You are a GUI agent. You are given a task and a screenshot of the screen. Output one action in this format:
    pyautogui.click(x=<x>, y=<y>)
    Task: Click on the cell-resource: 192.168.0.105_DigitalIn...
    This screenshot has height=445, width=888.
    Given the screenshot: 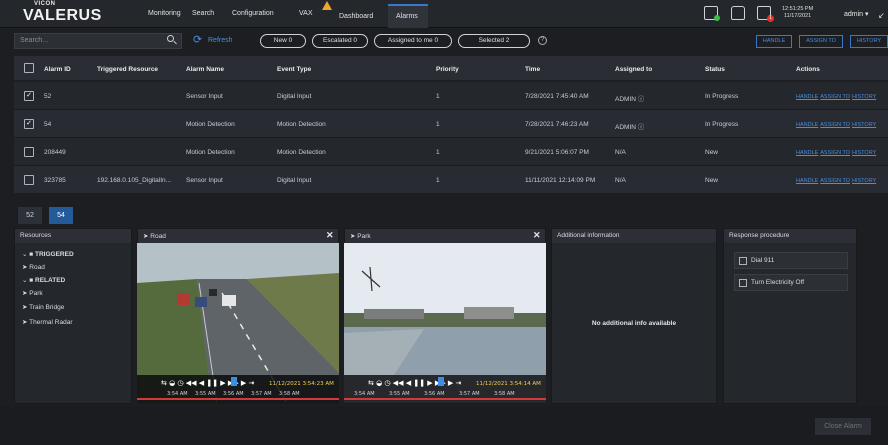 What is the action you would take?
    pyautogui.click(x=134, y=180)
    